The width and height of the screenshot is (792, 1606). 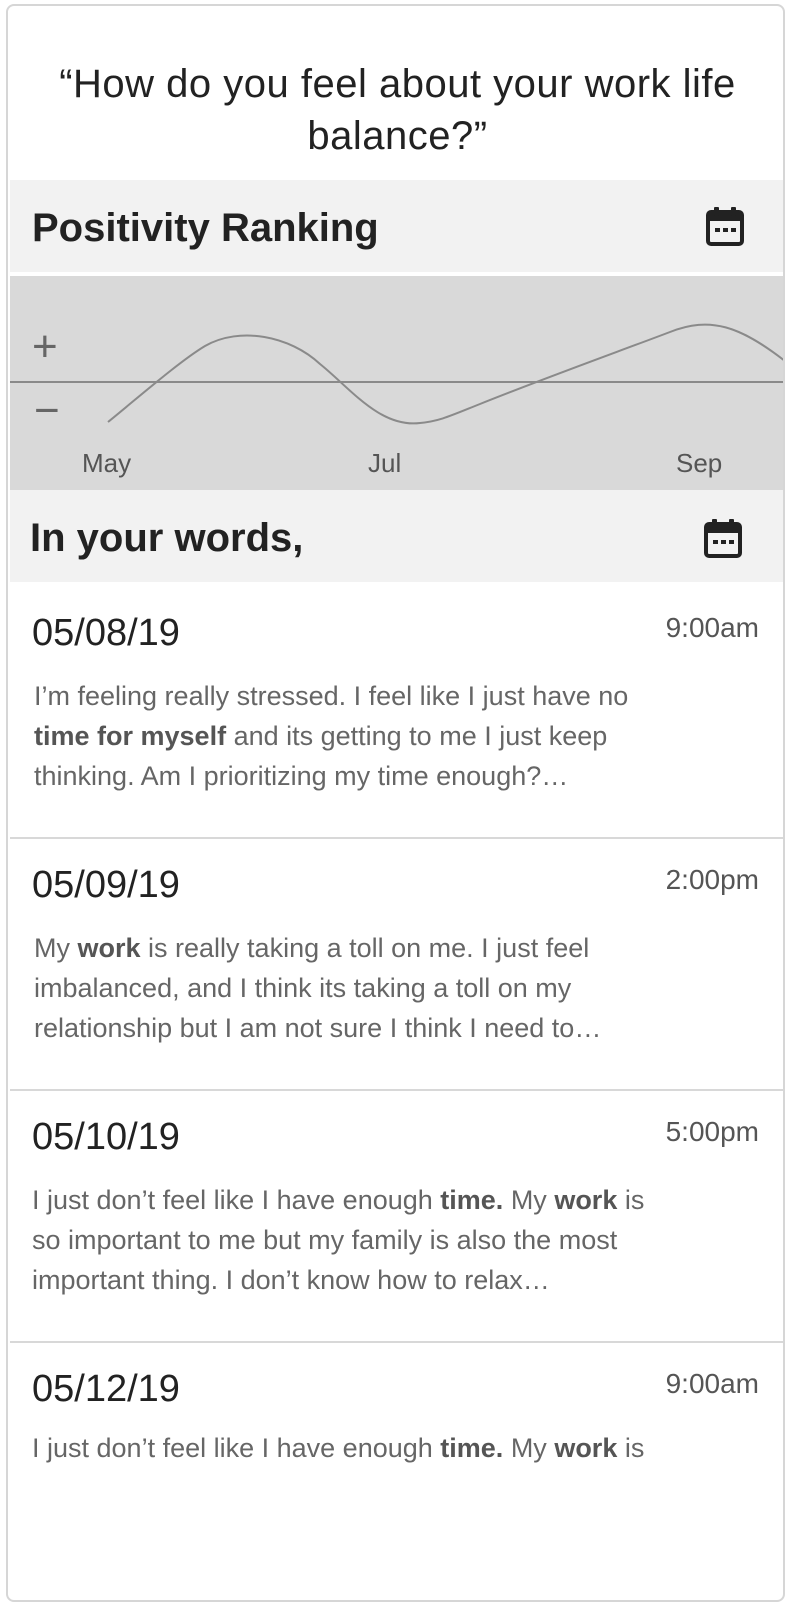 I want to click on words-title: In your words,, so click(x=167, y=538).